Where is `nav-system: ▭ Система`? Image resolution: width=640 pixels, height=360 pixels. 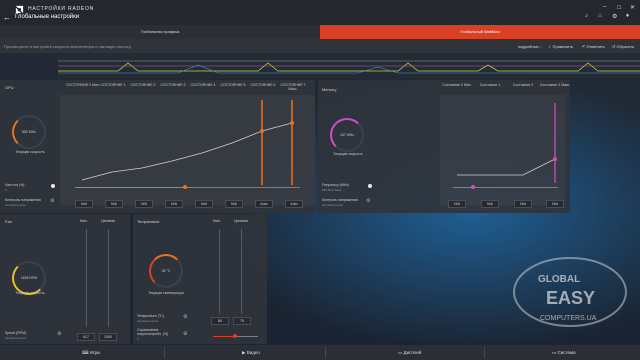 nav-system: ▭ Система is located at coordinates (564, 352).